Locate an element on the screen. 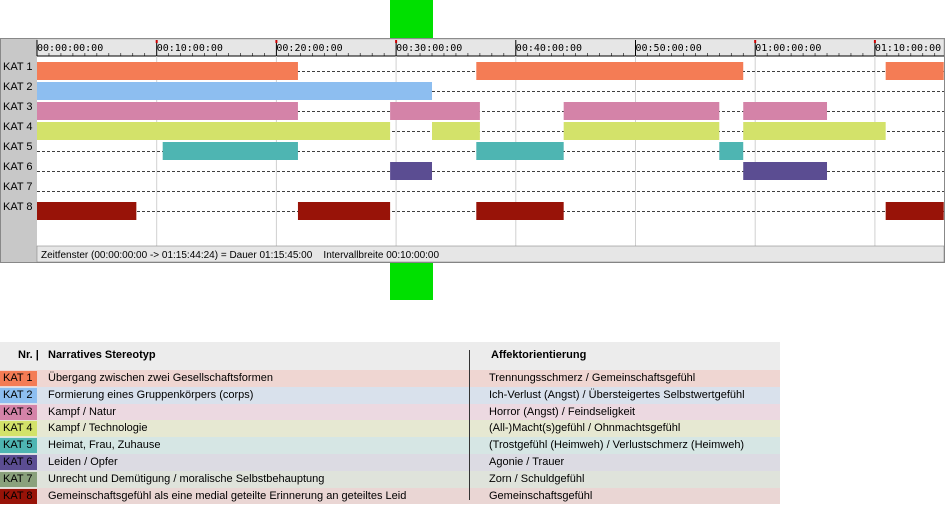 Image resolution: width=945 pixels, height=530 pixels. legend-category-badge: KAT 6 is located at coordinates (18, 462).